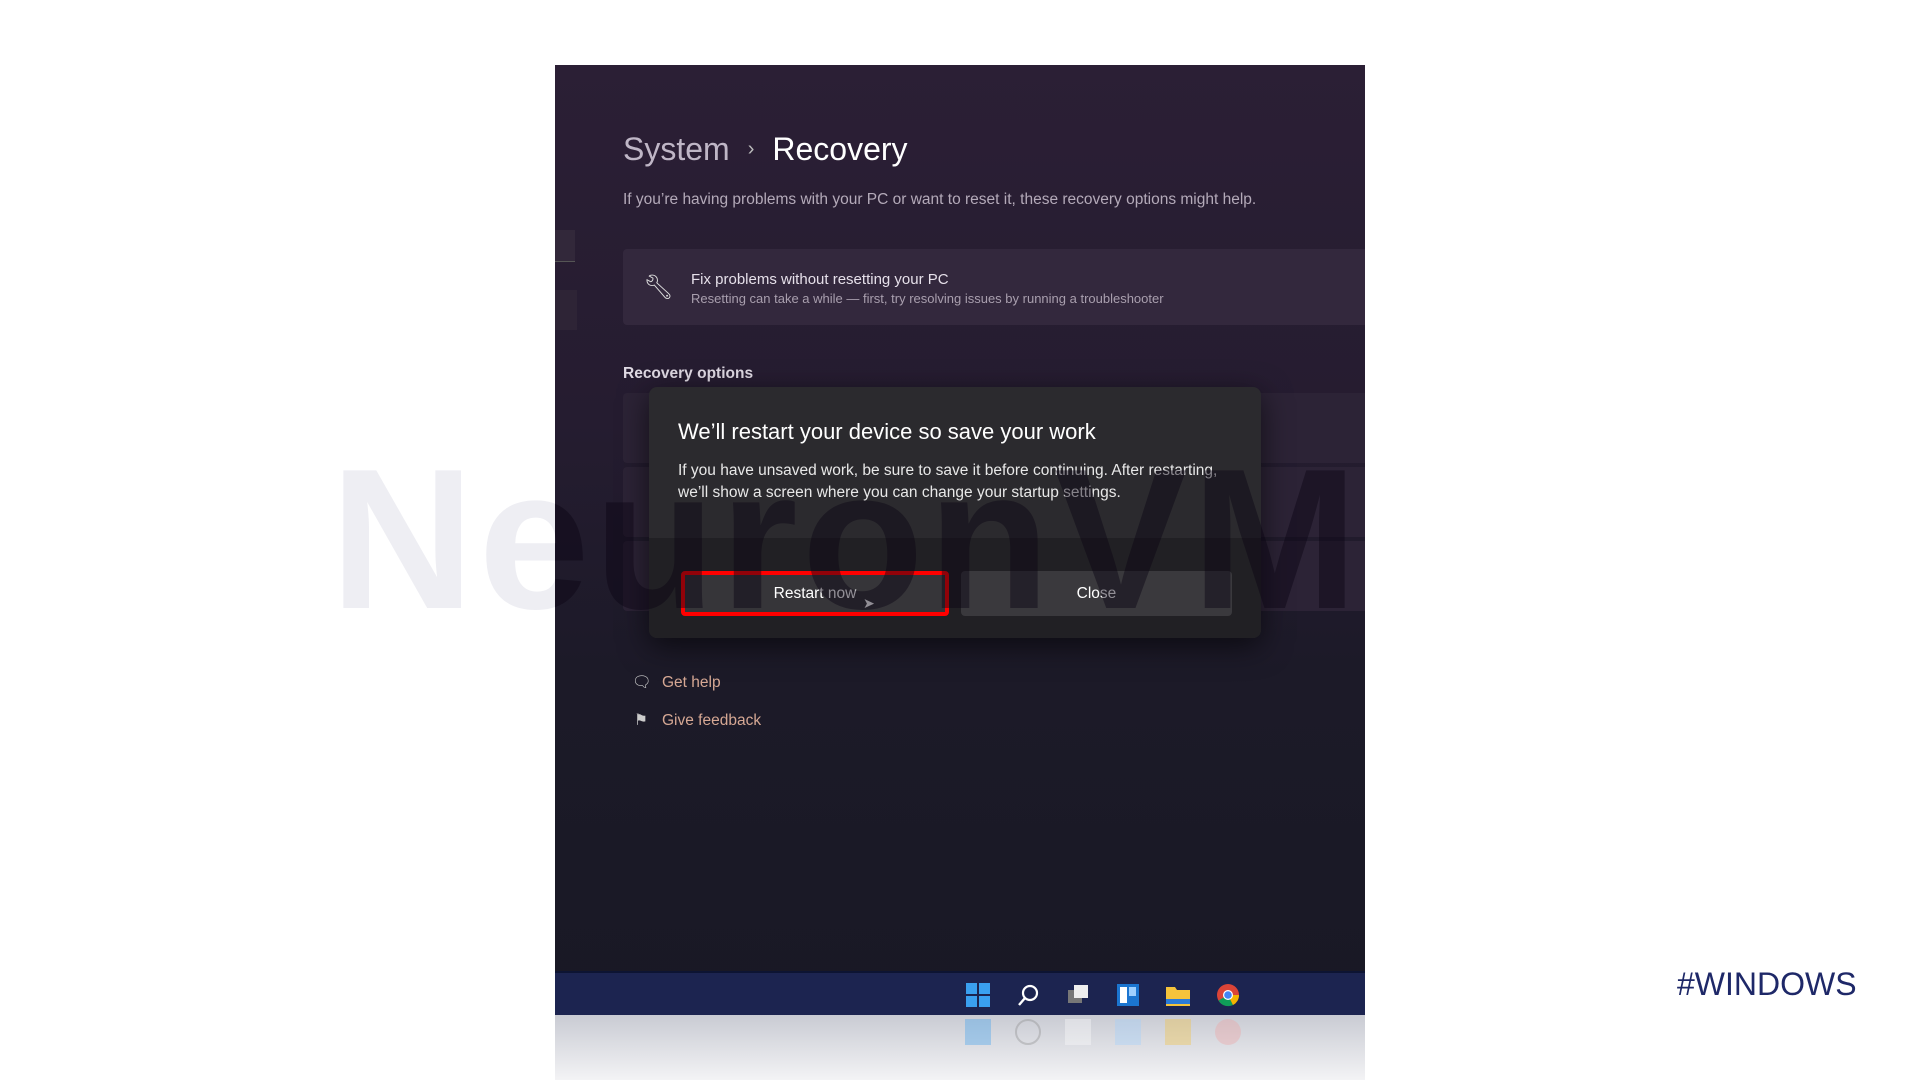  Describe the element at coordinates (1028, 1032) in the screenshot. I see `search-icon-reflection` at that location.